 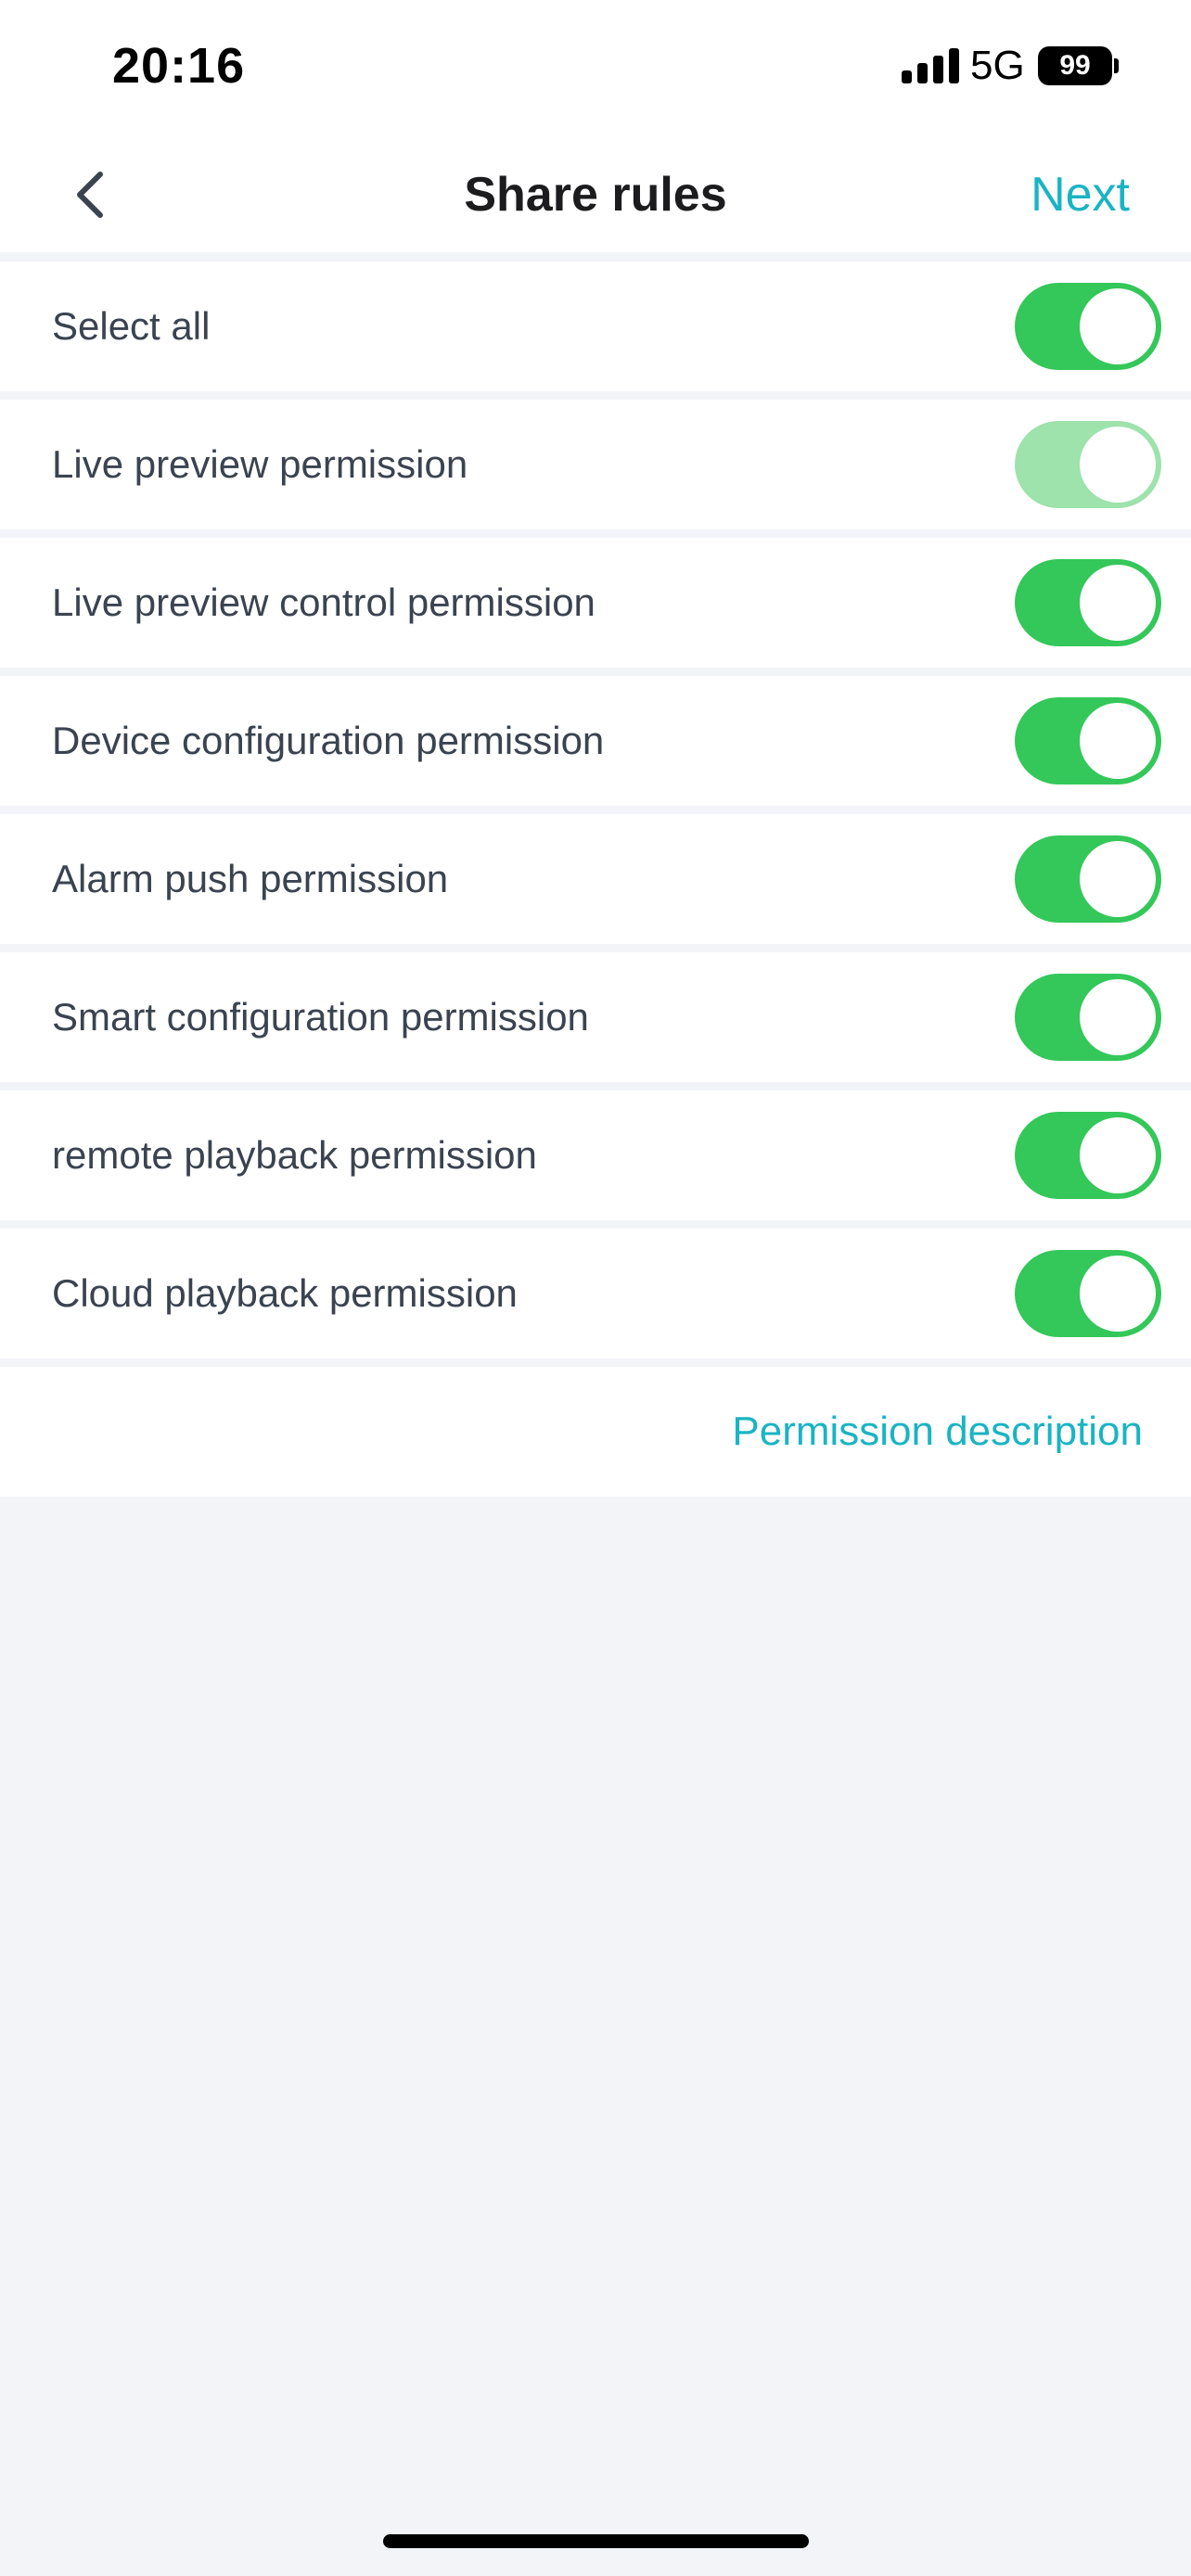 What do you see at coordinates (595, 1155) in the screenshot?
I see `permission-row-remote-playback: remote playback permission` at bounding box center [595, 1155].